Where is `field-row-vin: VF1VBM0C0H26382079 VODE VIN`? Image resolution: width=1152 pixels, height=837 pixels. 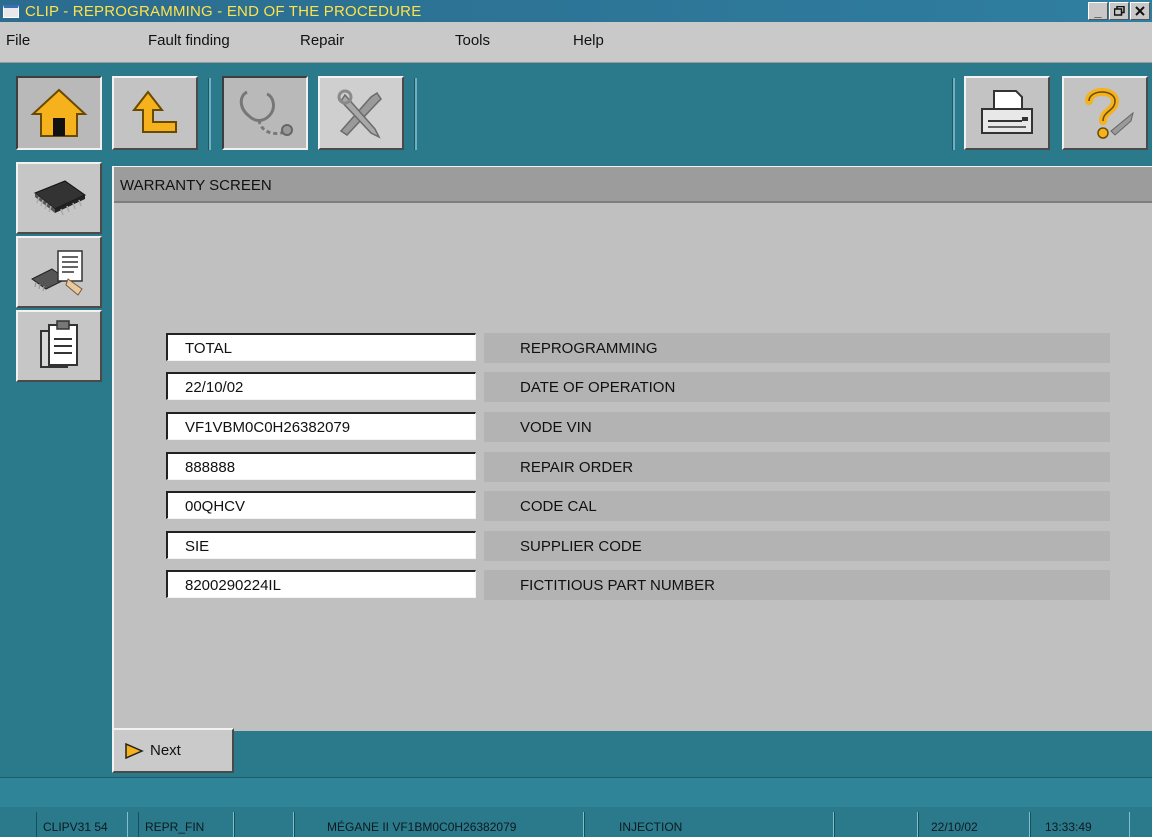 field-row-vin: VF1VBM0C0H26382079 VODE VIN is located at coordinates (638, 427).